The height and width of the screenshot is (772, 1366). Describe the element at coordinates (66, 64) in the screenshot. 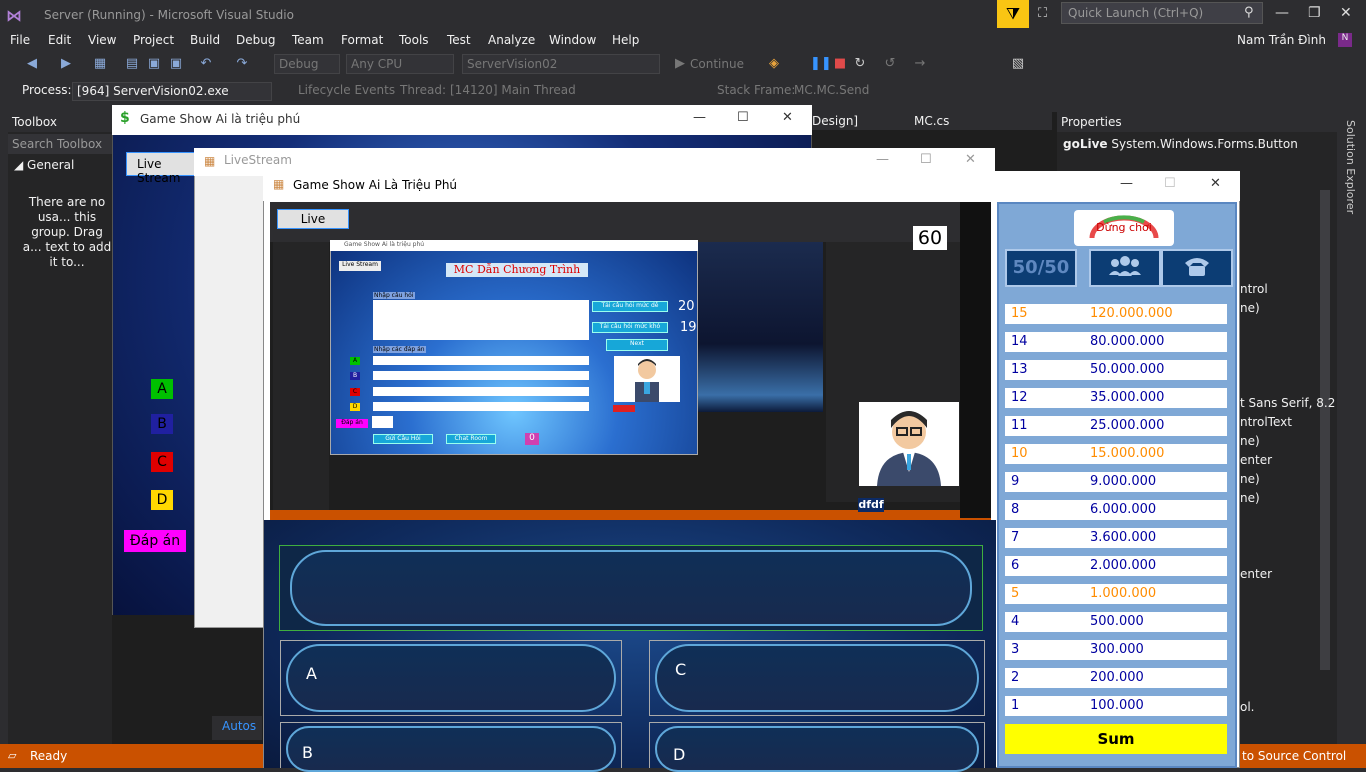

I see `forward-icon: ▶` at that location.